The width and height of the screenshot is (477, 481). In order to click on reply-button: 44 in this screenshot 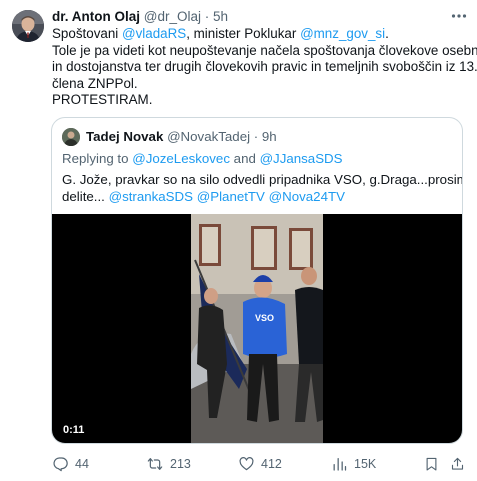, I will do `click(70, 464)`.